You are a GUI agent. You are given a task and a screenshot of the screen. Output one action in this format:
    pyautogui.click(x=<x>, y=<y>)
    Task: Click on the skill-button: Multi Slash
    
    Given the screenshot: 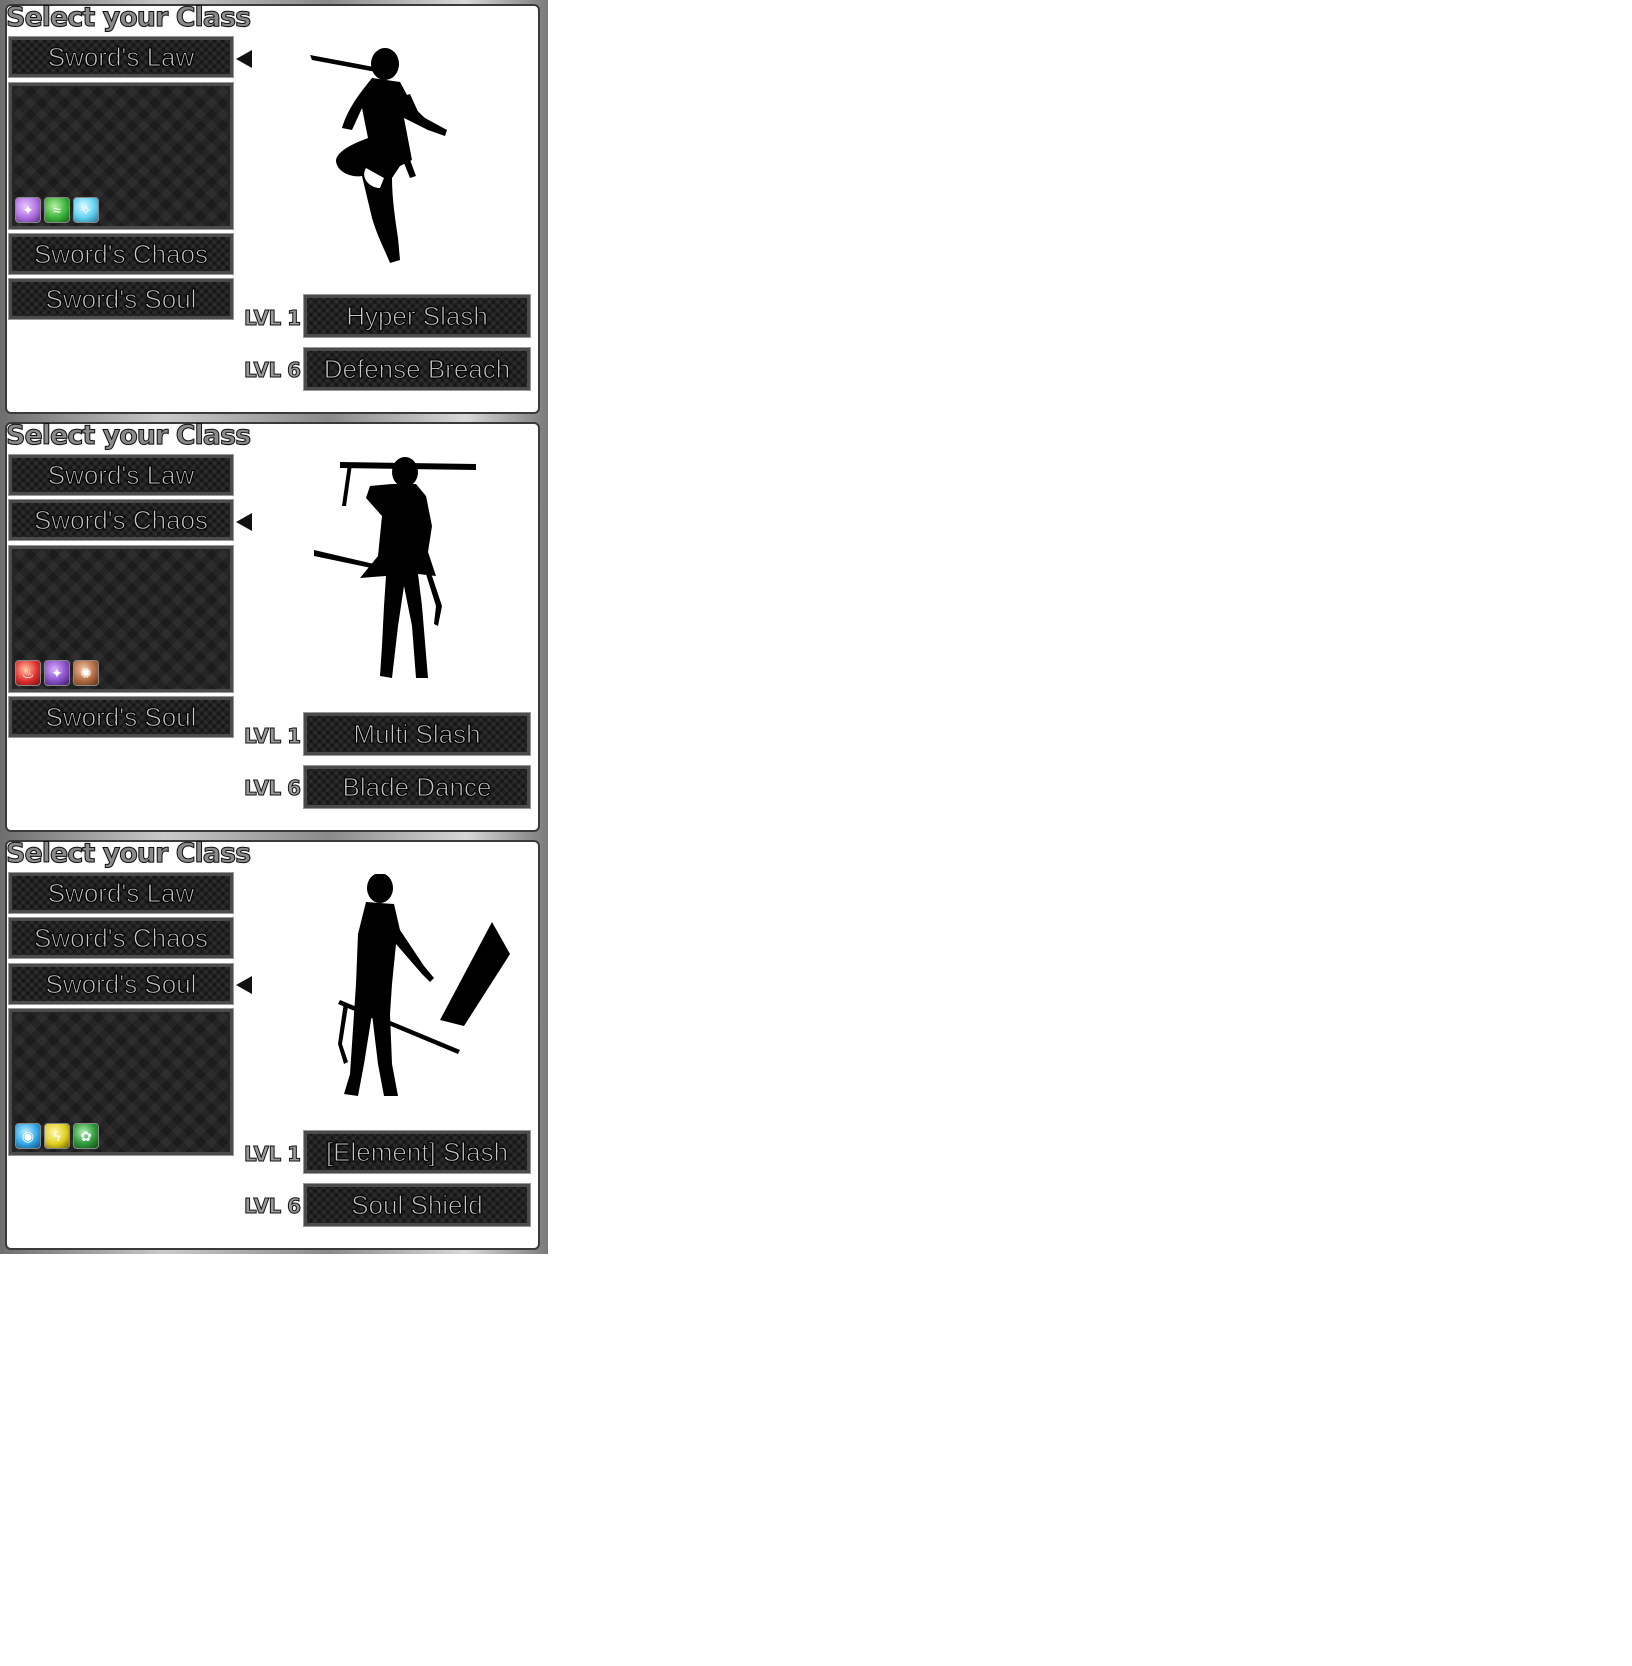 What is the action you would take?
    pyautogui.click(x=417, y=734)
    